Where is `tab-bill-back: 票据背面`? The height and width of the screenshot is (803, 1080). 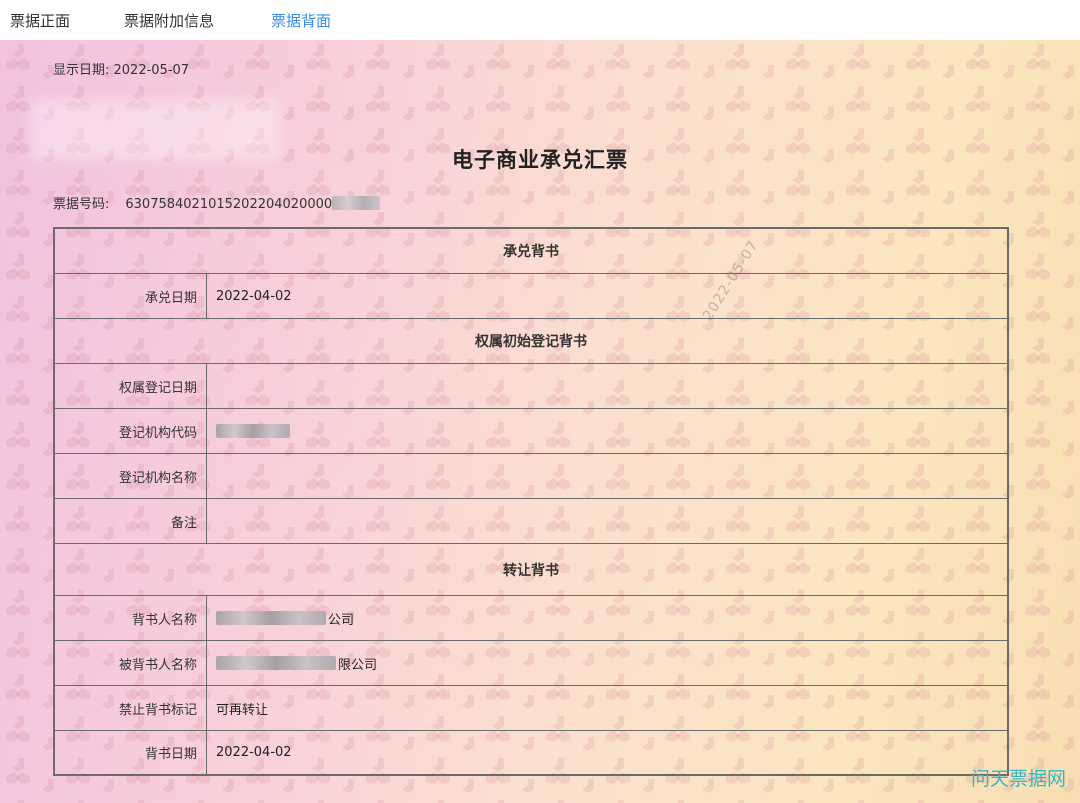 tab-bill-back: 票据背面 is located at coordinates (301, 20).